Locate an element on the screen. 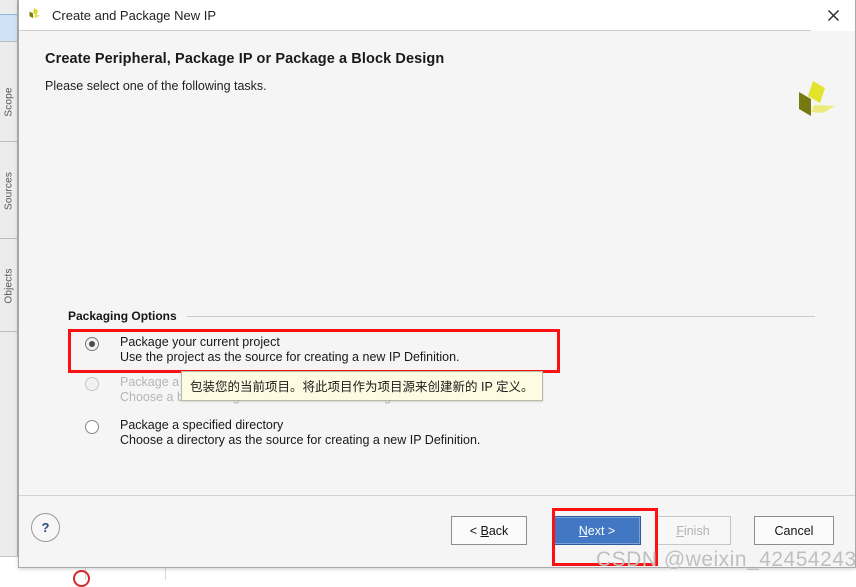 The image size is (856, 587). back-button: < Back is located at coordinates (489, 530).